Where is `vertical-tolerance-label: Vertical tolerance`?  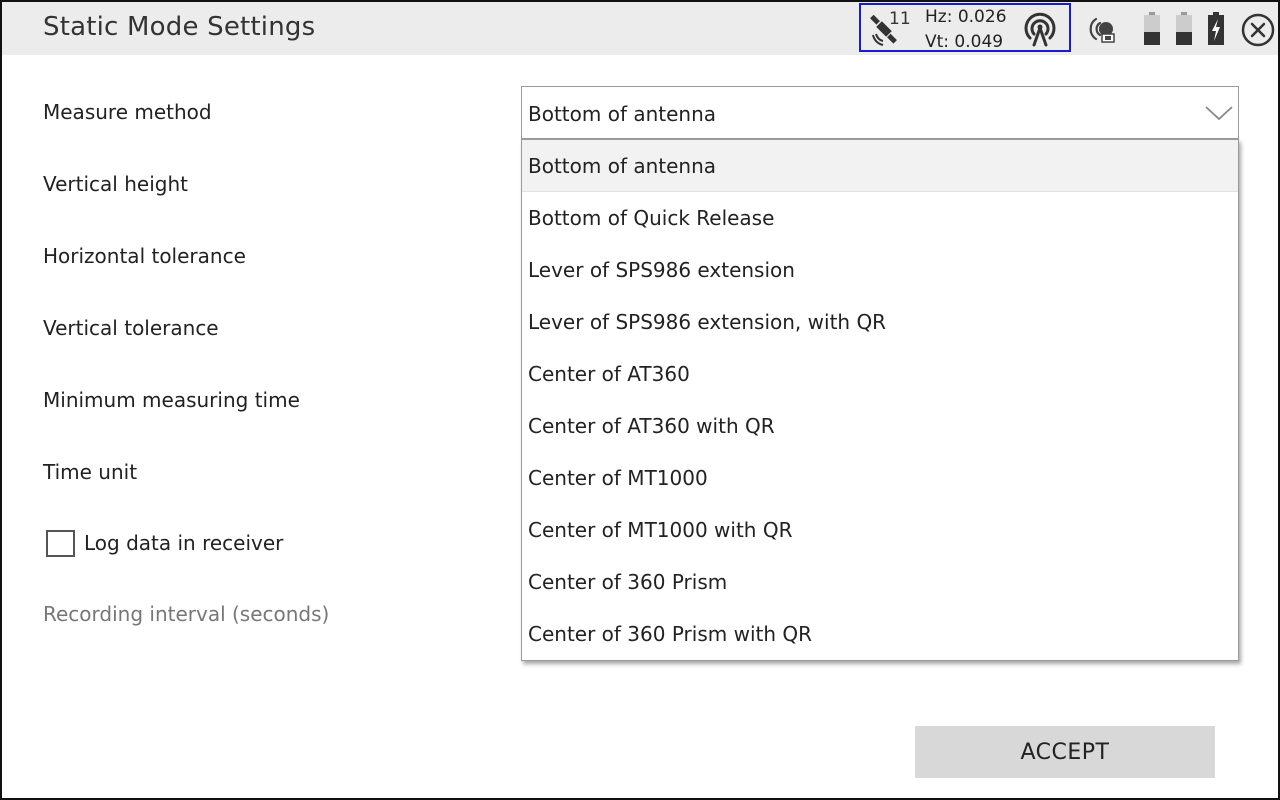 vertical-tolerance-label: Vertical tolerance is located at coordinates (131, 328).